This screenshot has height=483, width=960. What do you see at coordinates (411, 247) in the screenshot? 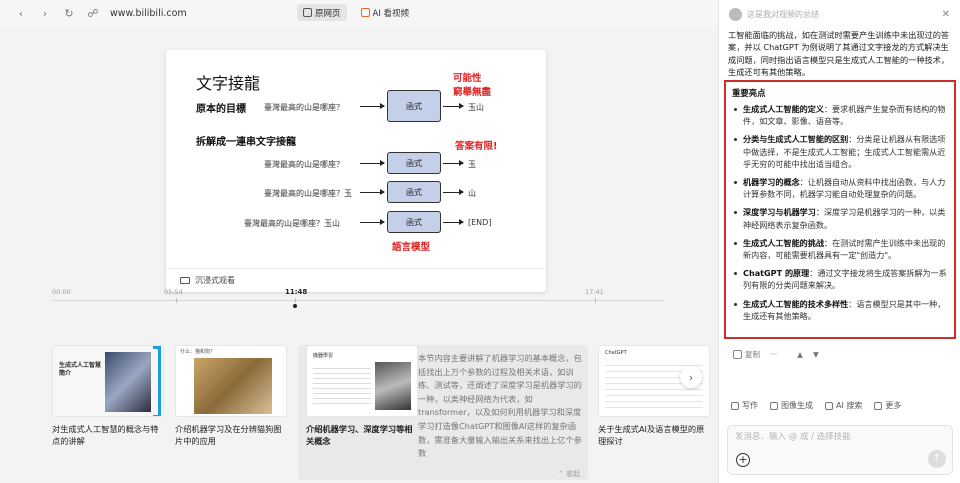
I see `language-model-label: 語言模型` at bounding box center [411, 247].